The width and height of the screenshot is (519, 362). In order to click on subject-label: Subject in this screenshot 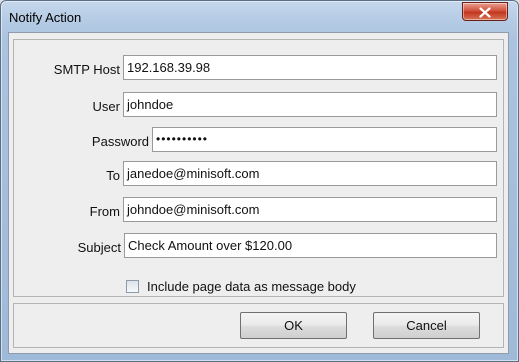, I will do `click(99, 247)`.